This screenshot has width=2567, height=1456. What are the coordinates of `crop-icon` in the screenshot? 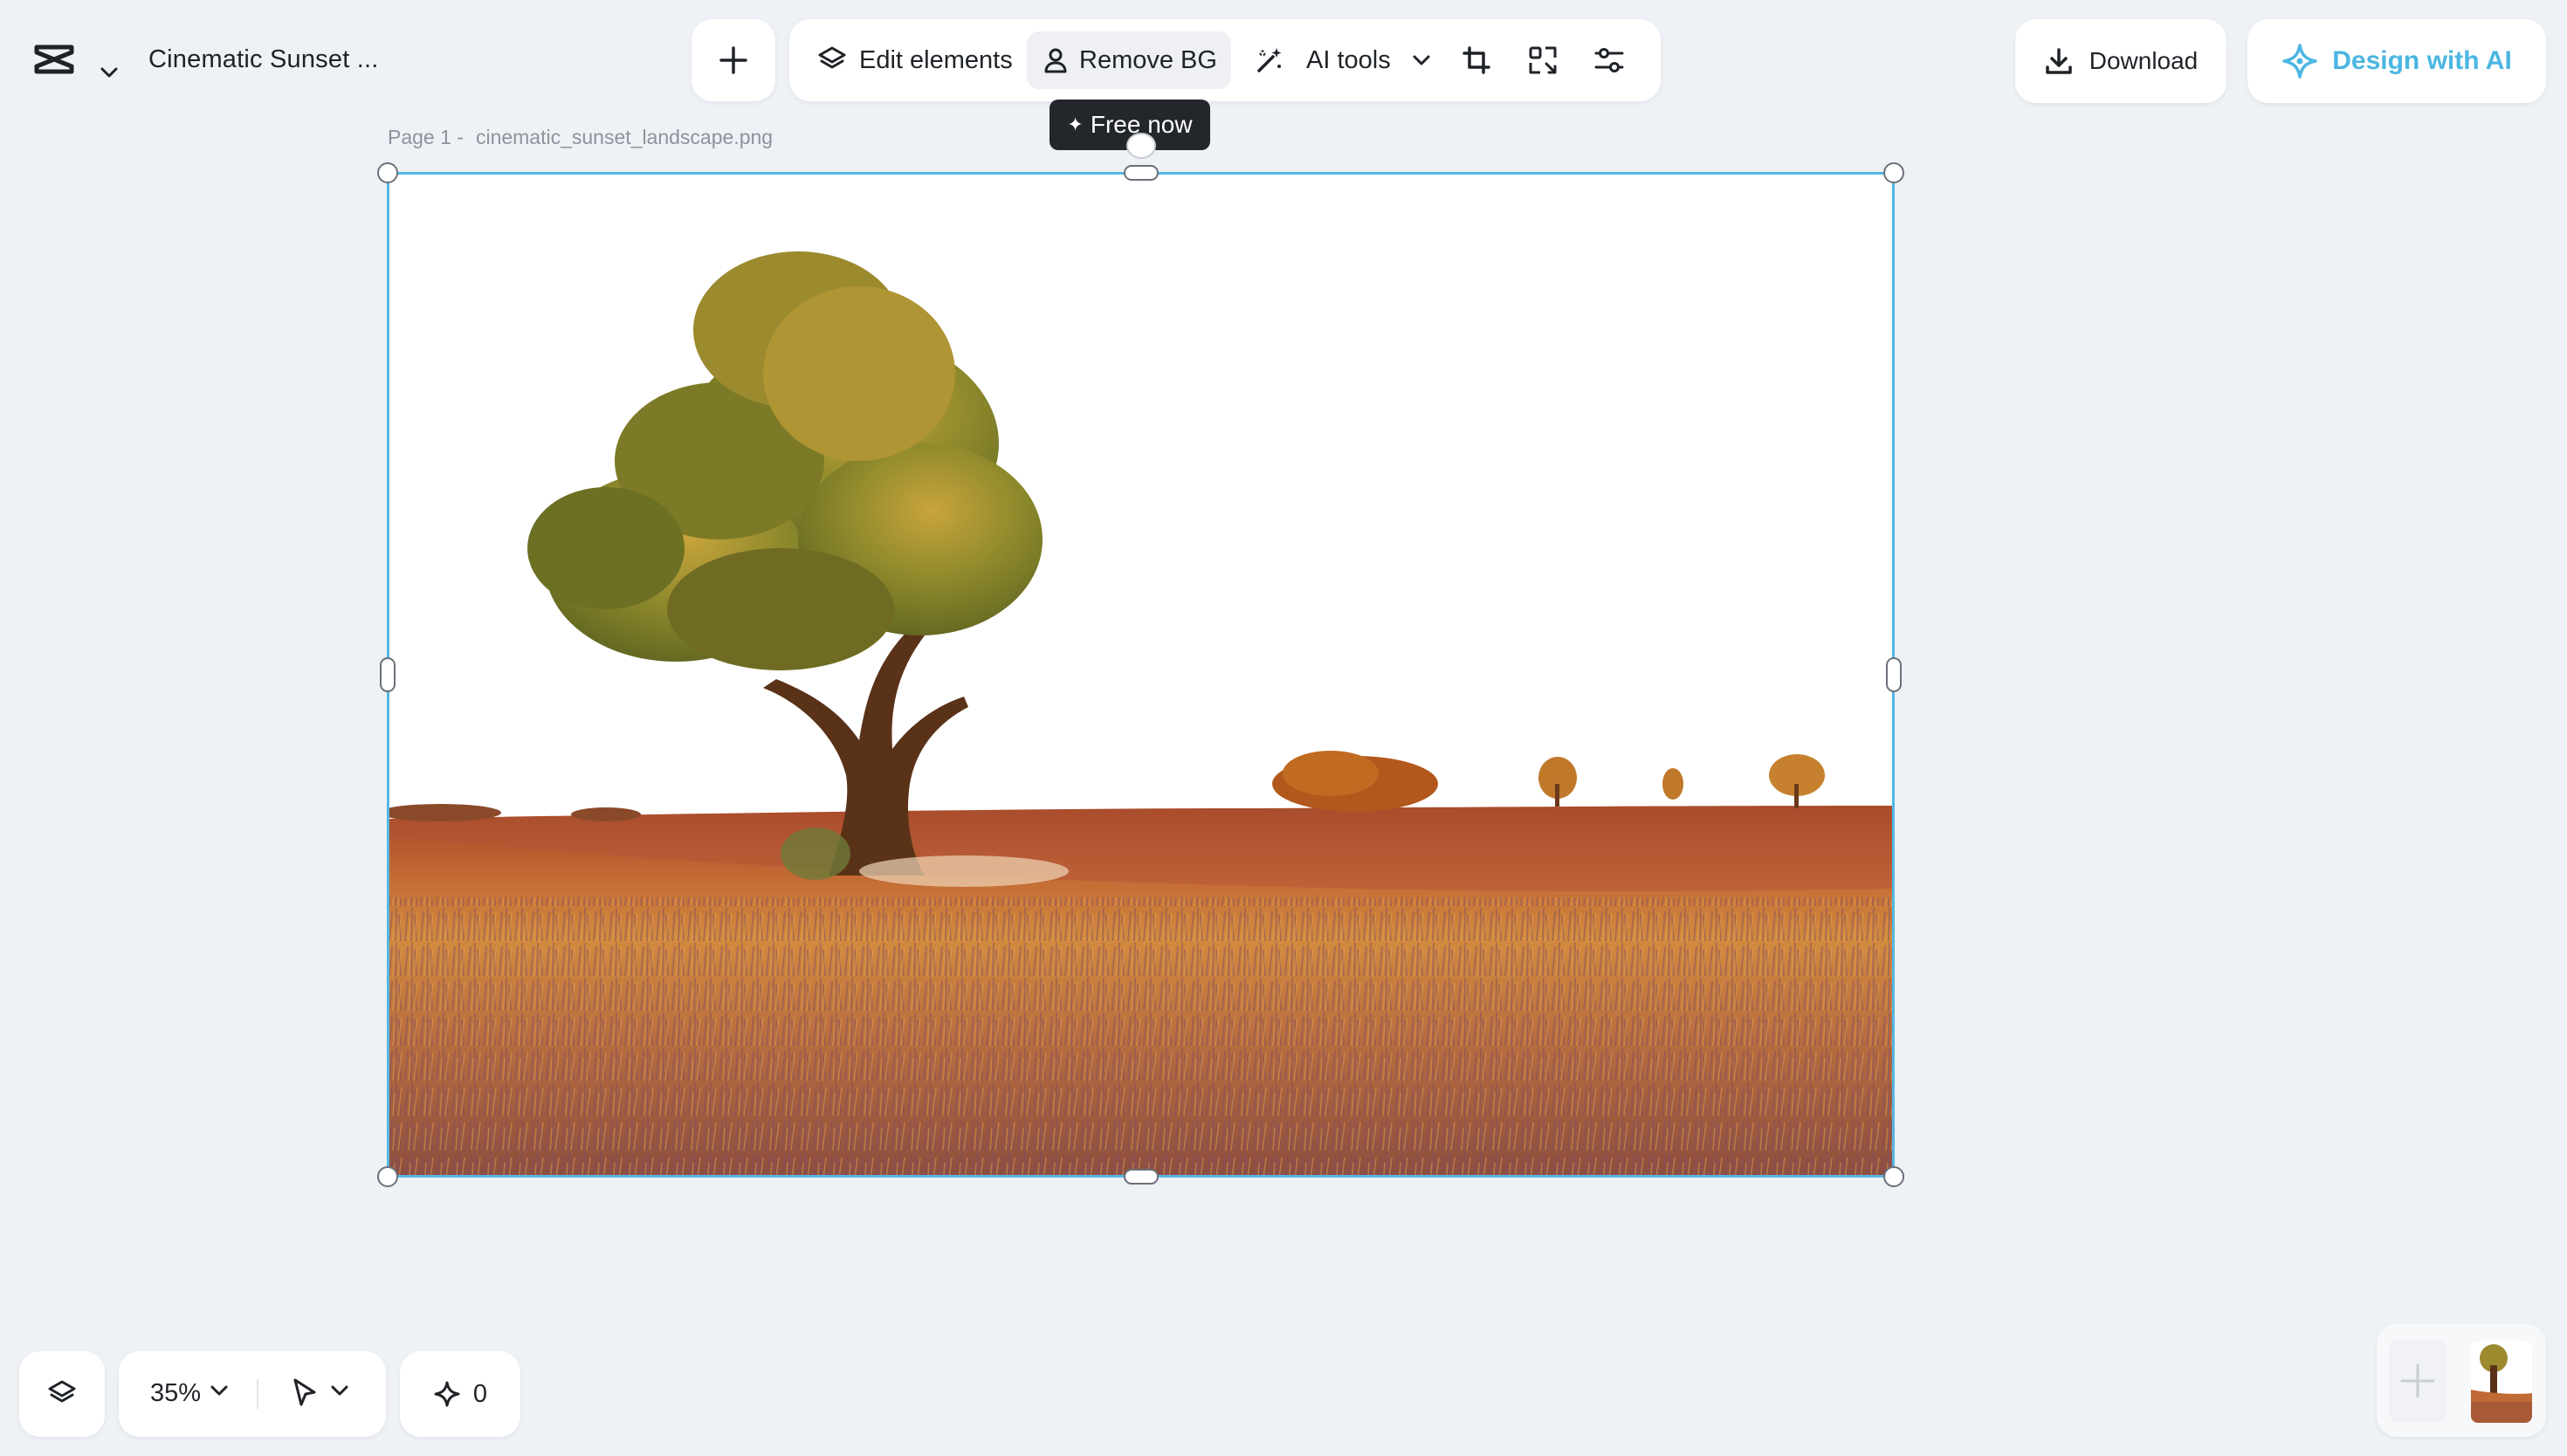 It's located at (1476, 60).